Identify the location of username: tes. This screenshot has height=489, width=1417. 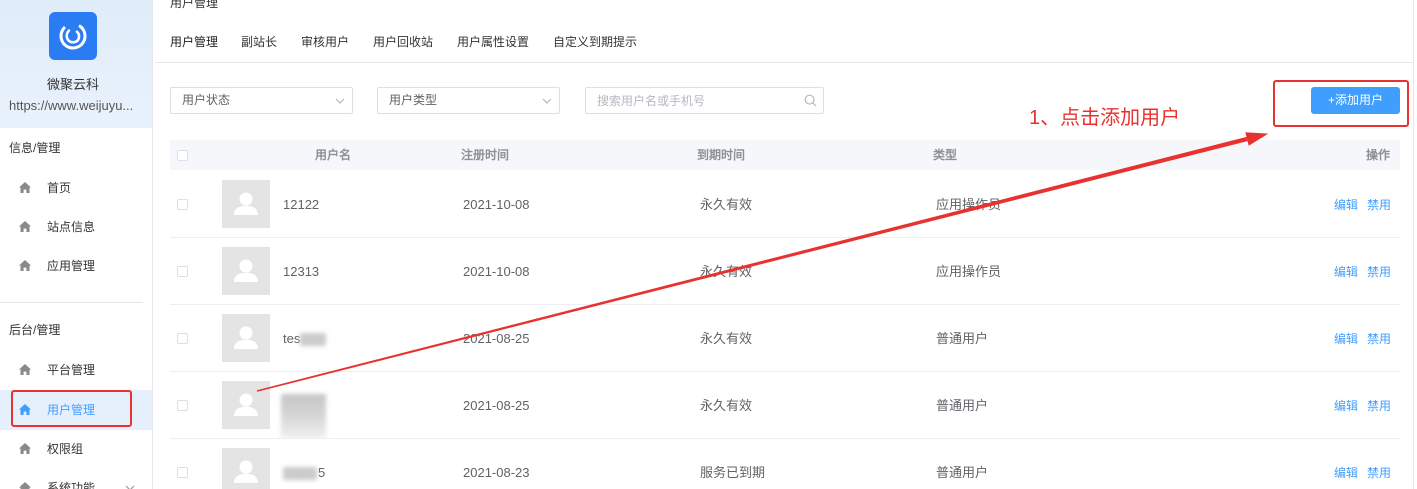
(292, 338).